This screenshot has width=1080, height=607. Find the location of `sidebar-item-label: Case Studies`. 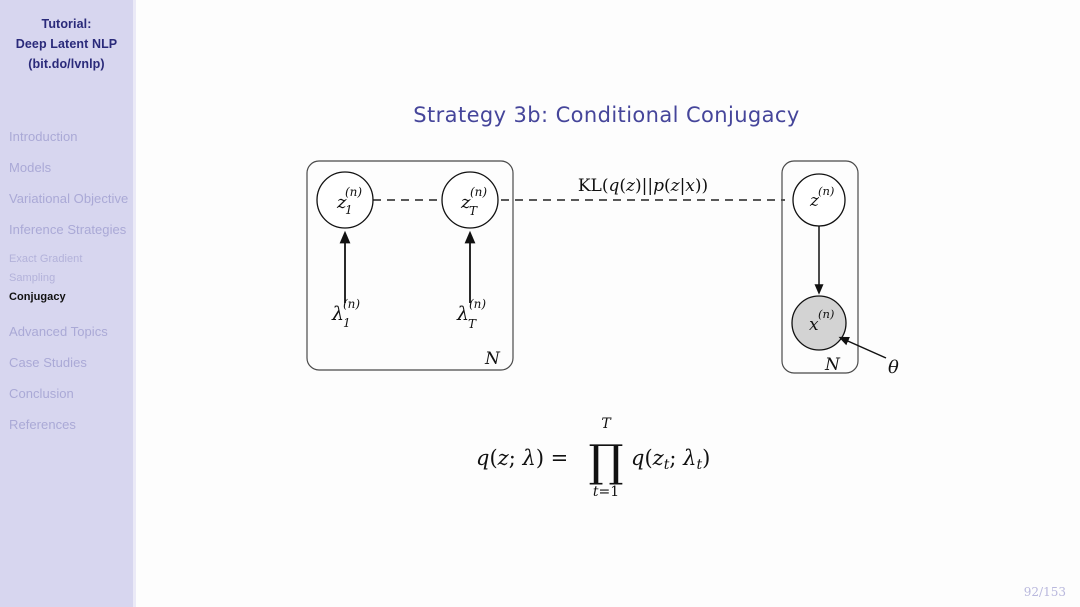

sidebar-item-label: Case Studies is located at coordinates (48, 362).